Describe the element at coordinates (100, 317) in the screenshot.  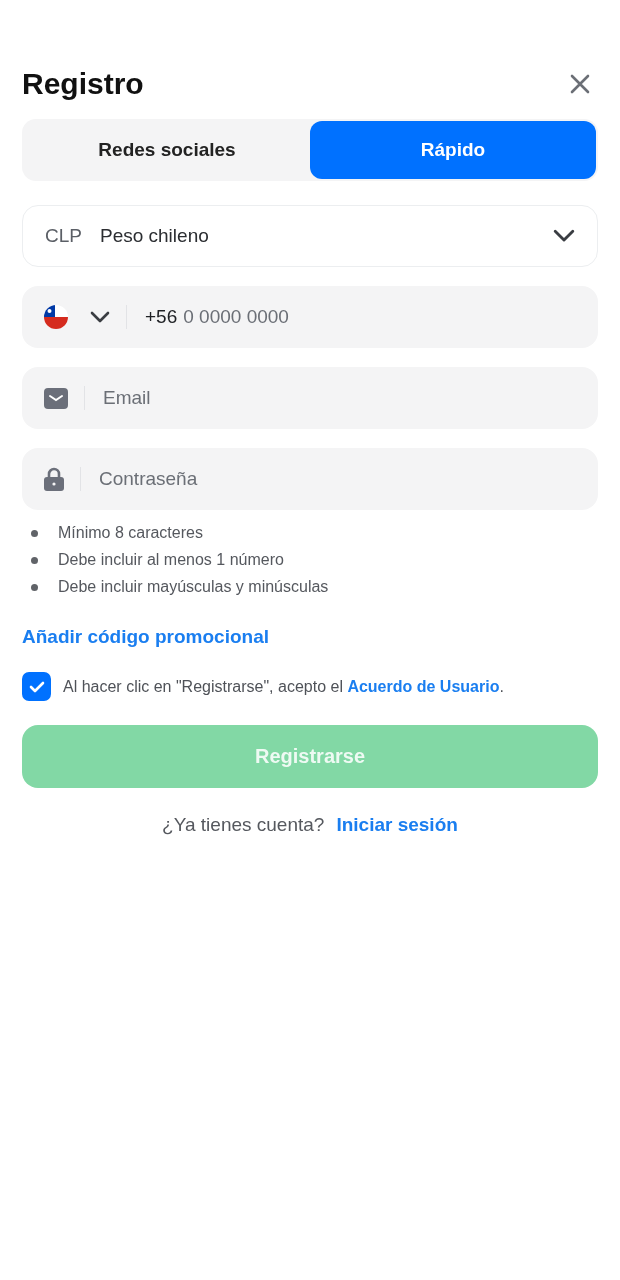
I see `country-dropdown-icon` at that location.